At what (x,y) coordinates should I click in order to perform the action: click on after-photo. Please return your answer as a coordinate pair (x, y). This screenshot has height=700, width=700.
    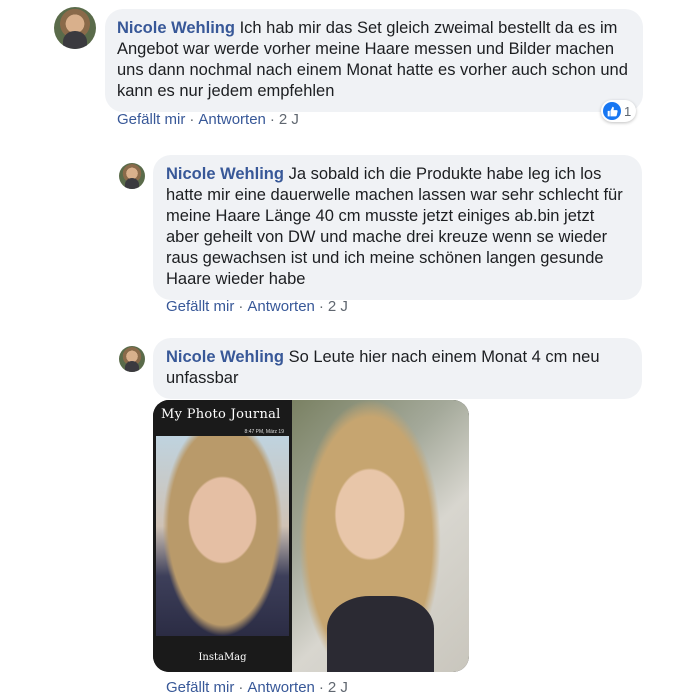
    Looking at the image, I should click on (380, 536).